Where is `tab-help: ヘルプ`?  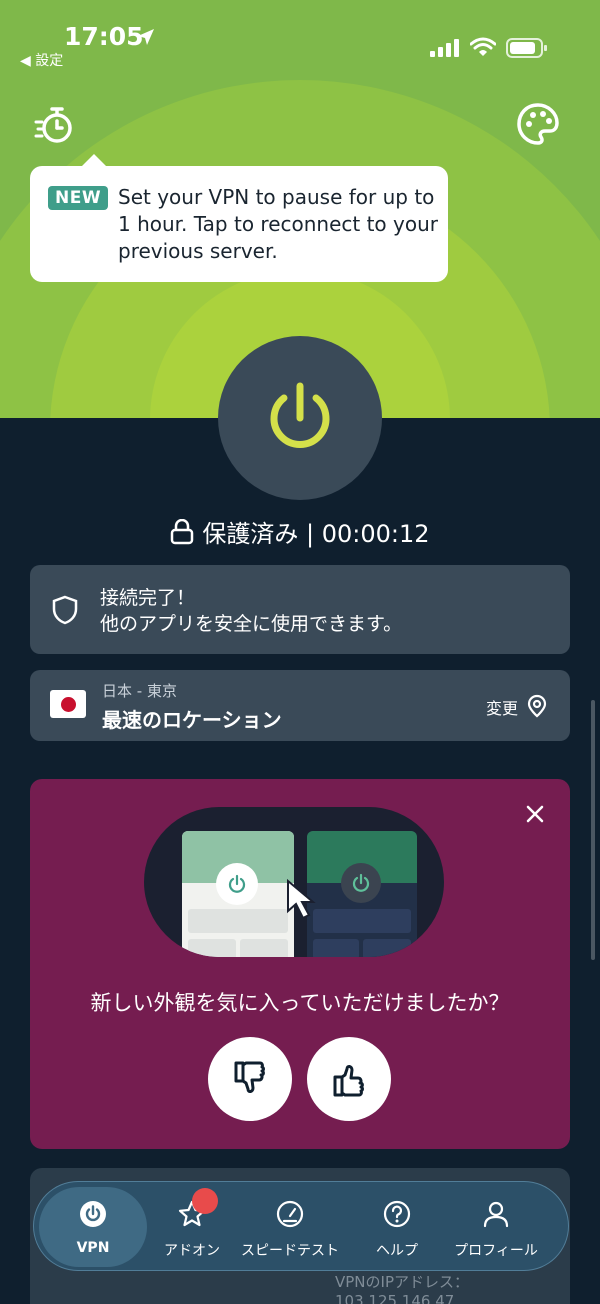
tab-help: ヘルプ is located at coordinates (397, 1227).